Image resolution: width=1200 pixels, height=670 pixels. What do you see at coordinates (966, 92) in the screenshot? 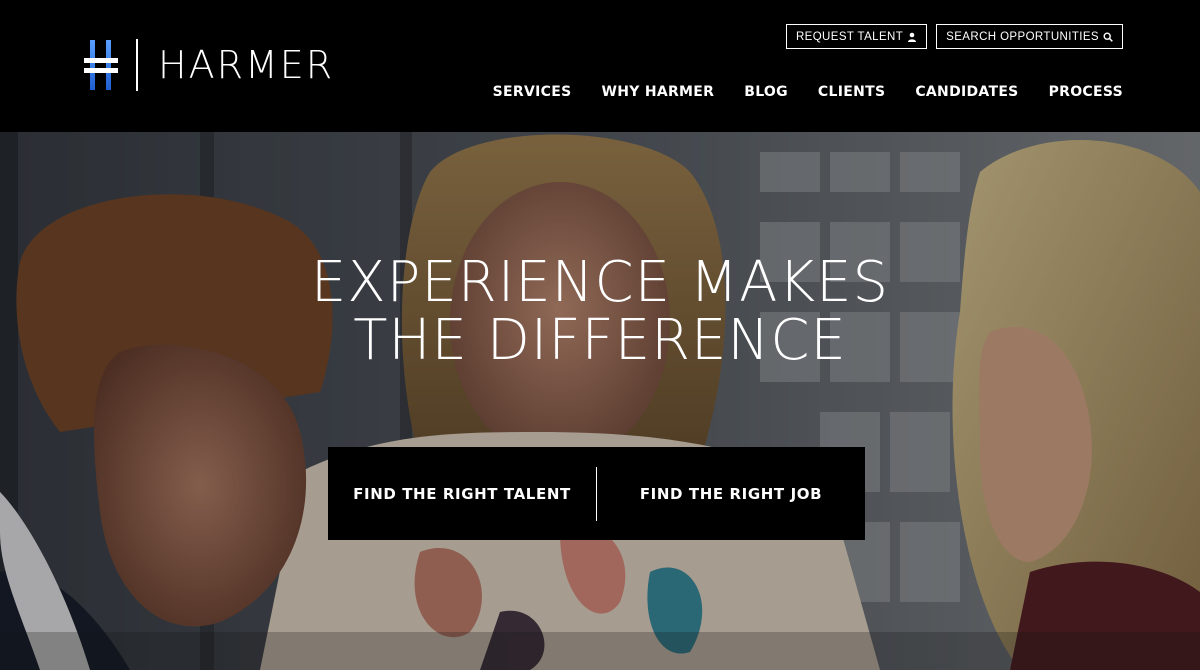
I see `nav-item-candidates: CANDIDATES` at bounding box center [966, 92].